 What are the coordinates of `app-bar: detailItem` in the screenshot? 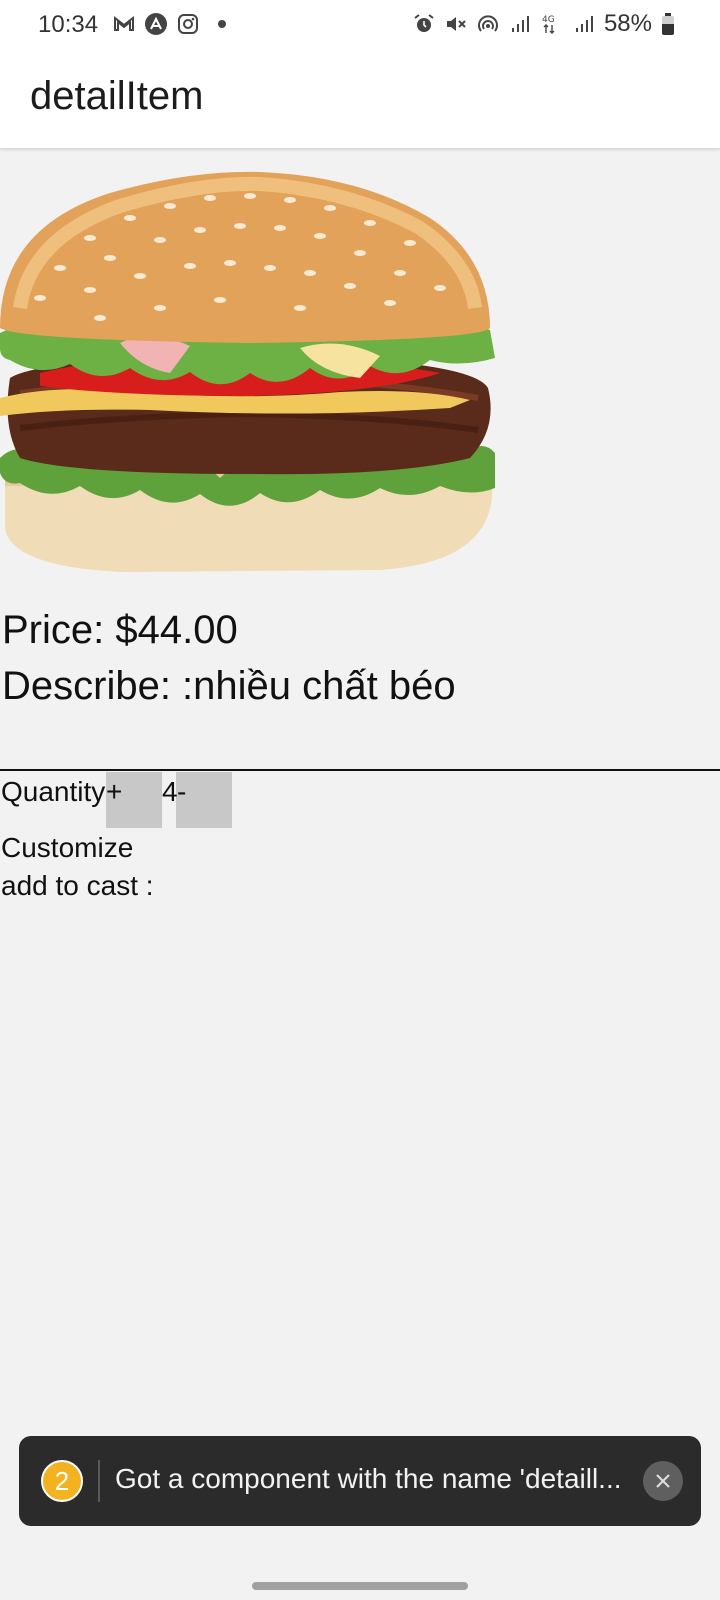 It's located at (360, 100).